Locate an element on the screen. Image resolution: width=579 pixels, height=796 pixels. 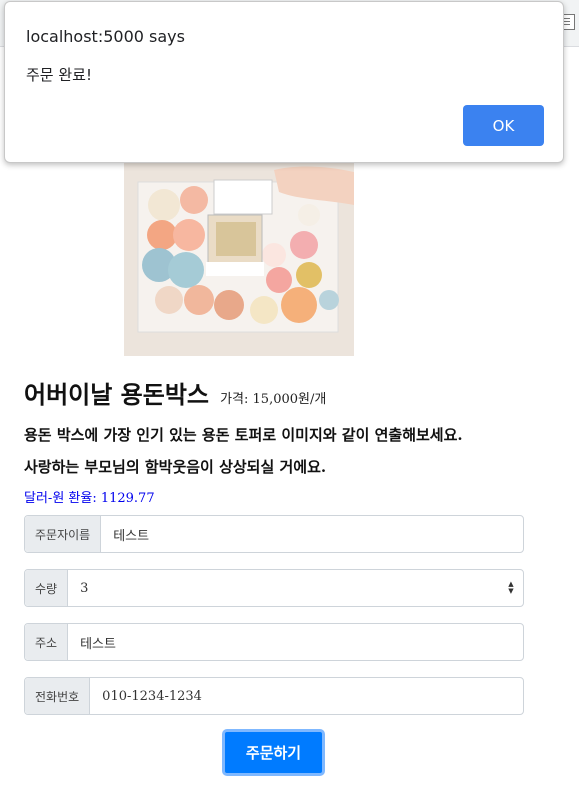
product-description-2: 사랑하는 부모님의 함박웃음이 상상되실 거에요. is located at coordinates (175, 467).